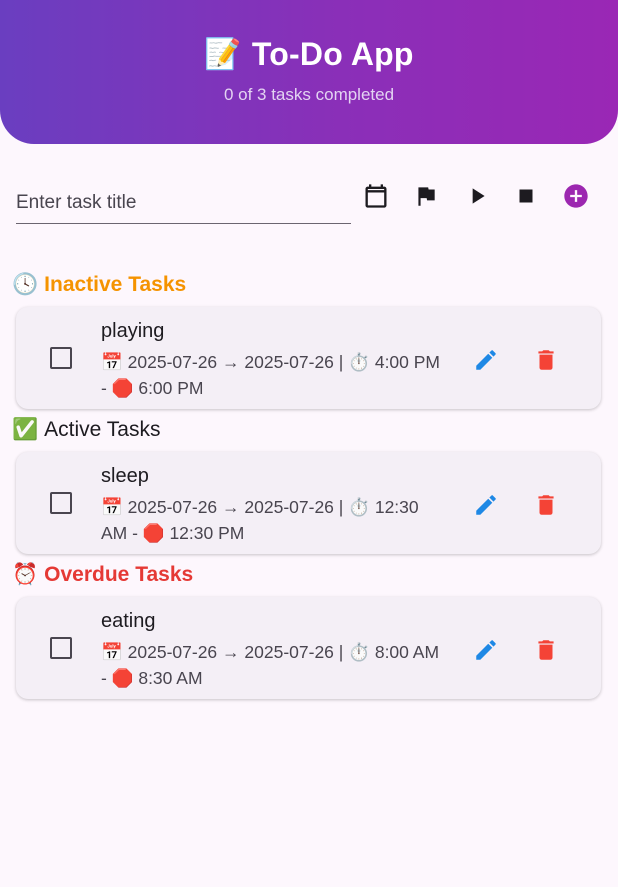 The height and width of the screenshot is (887, 618). Describe the element at coordinates (223, 54) in the screenshot. I see `memo-icon: 📝` at that location.